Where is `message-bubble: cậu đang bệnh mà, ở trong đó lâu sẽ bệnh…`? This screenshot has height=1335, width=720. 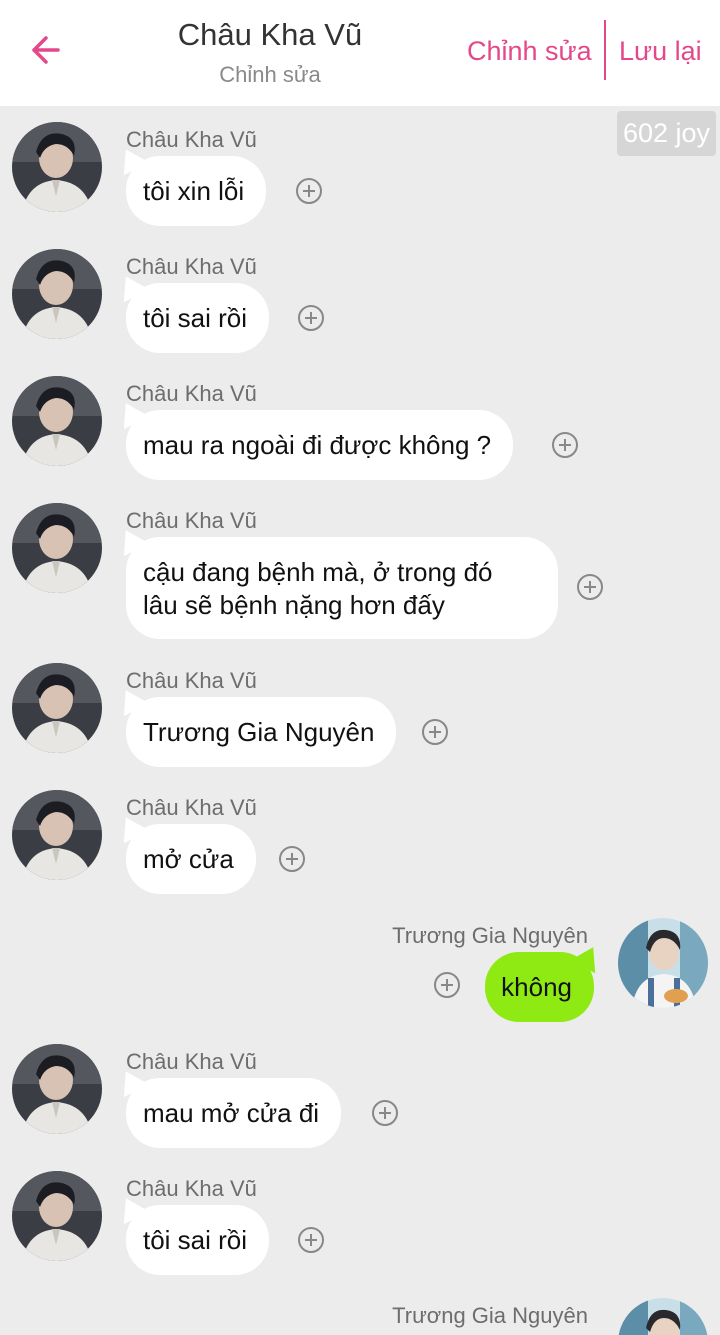
message-bubble: cậu đang bệnh mà, ở trong đó lâu sẽ bệnh… is located at coordinates (342, 588).